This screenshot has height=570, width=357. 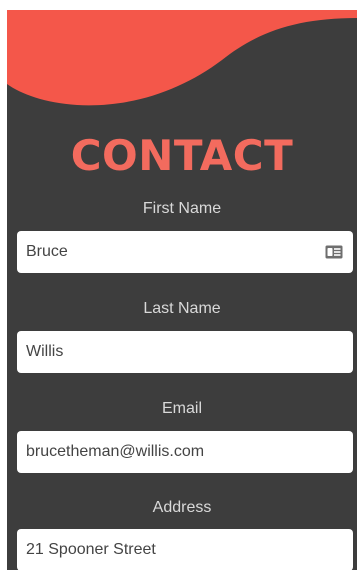 I want to click on email-input, so click(x=185, y=452).